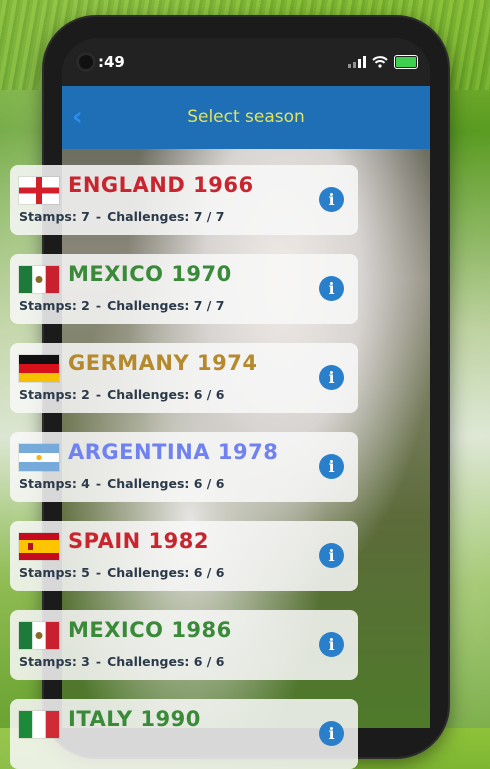 Image resolution: width=490 pixels, height=769 pixels. What do you see at coordinates (54, 483) in the screenshot?
I see `stamps-count: Stamps: 4` at bounding box center [54, 483].